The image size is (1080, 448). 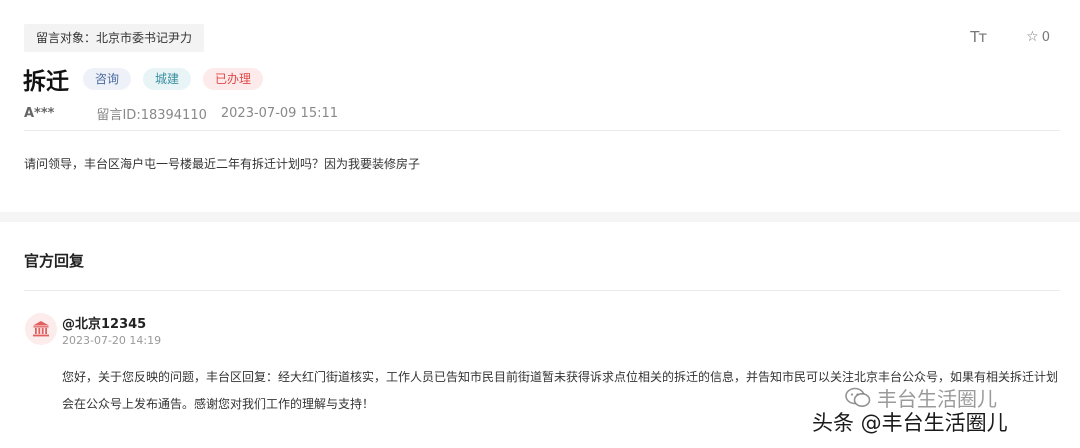 What do you see at coordinates (104, 324) in the screenshot?
I see `reply-author: @北京12345` at bounding box center [104, 324].